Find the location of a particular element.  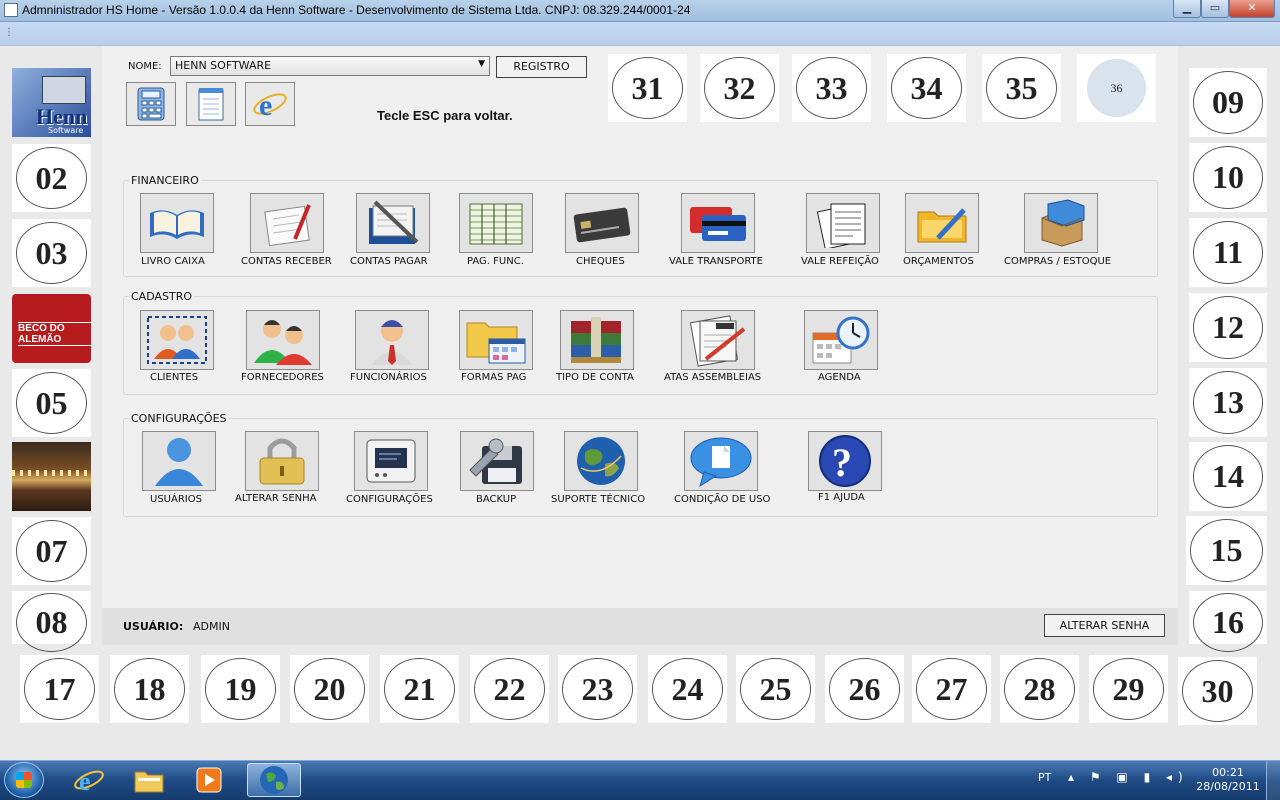

shortcut-tile-15: 15 is located at coordinates (1226, 550).